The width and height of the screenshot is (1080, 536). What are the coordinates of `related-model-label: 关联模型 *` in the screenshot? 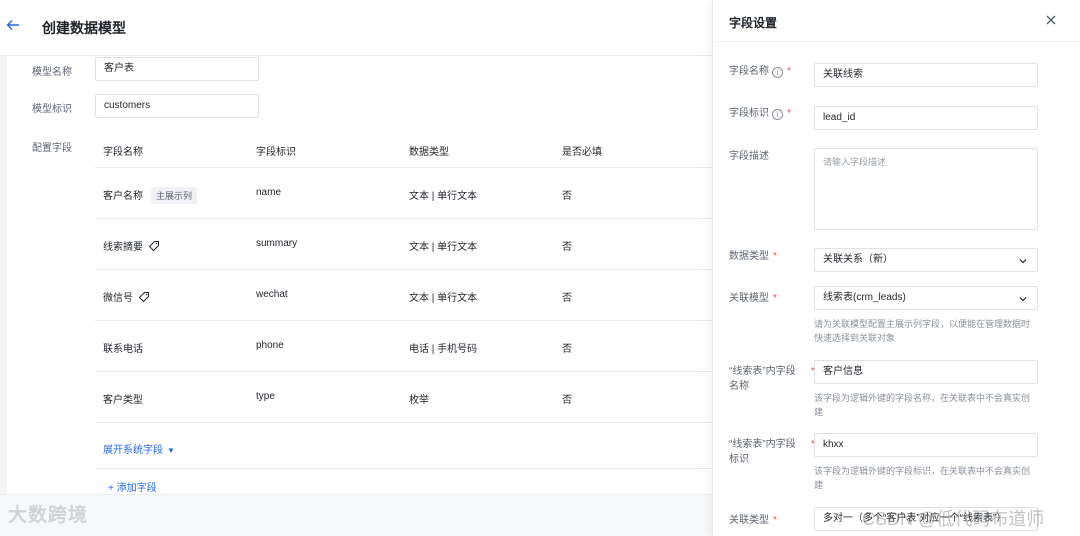 It's located at (753, 298).